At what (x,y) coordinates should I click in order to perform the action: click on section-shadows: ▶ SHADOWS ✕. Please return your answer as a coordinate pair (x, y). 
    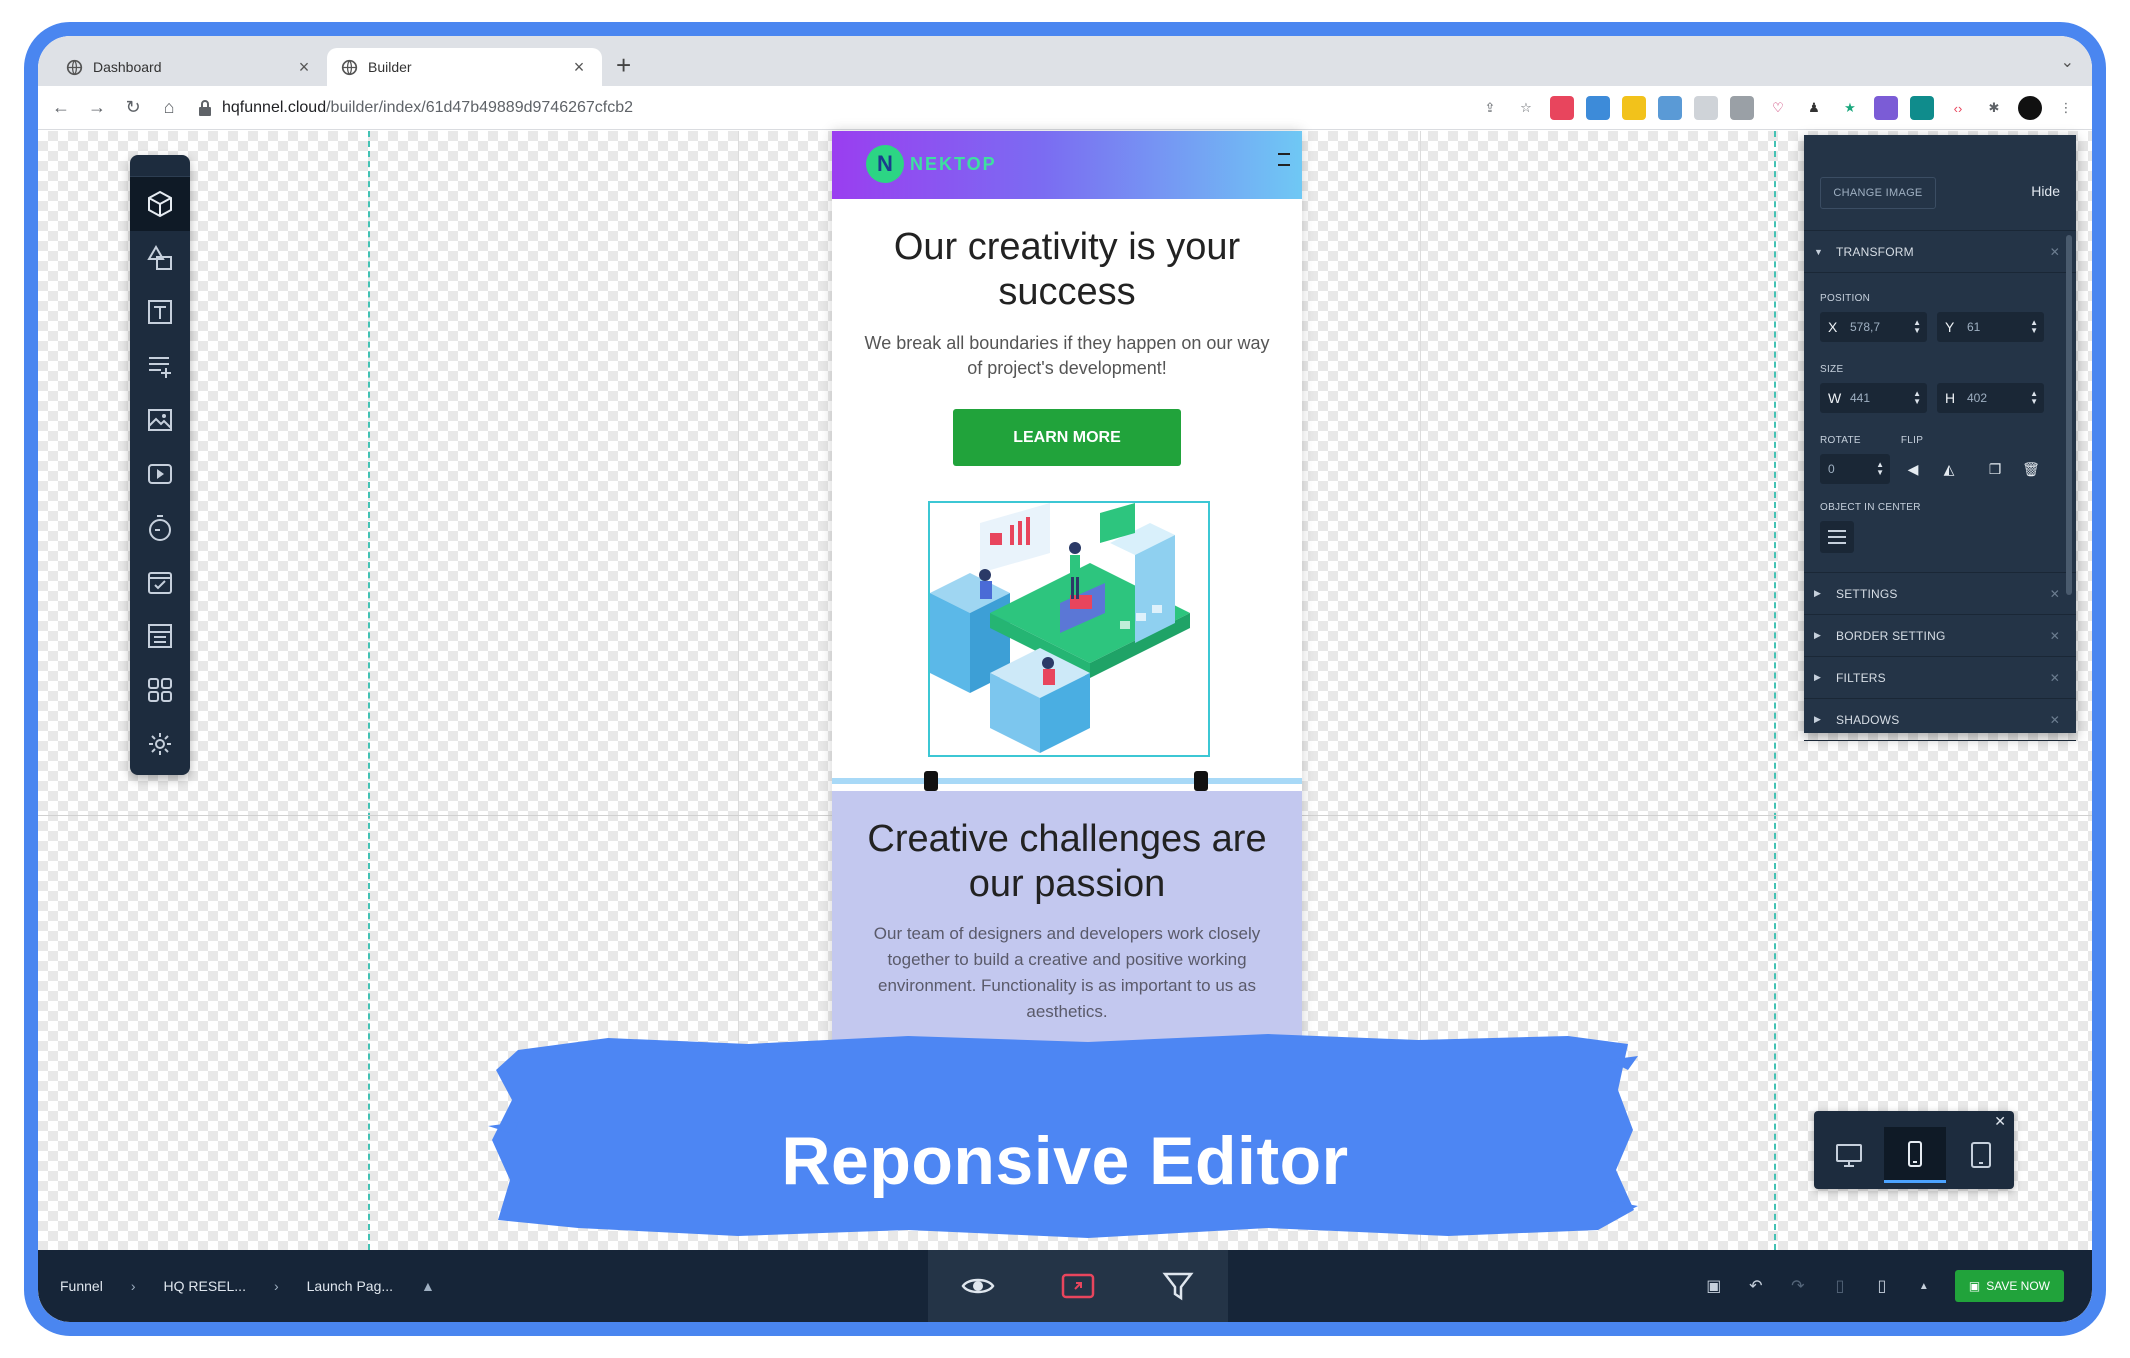
    Looking at the image, I should click on (1940, 720).